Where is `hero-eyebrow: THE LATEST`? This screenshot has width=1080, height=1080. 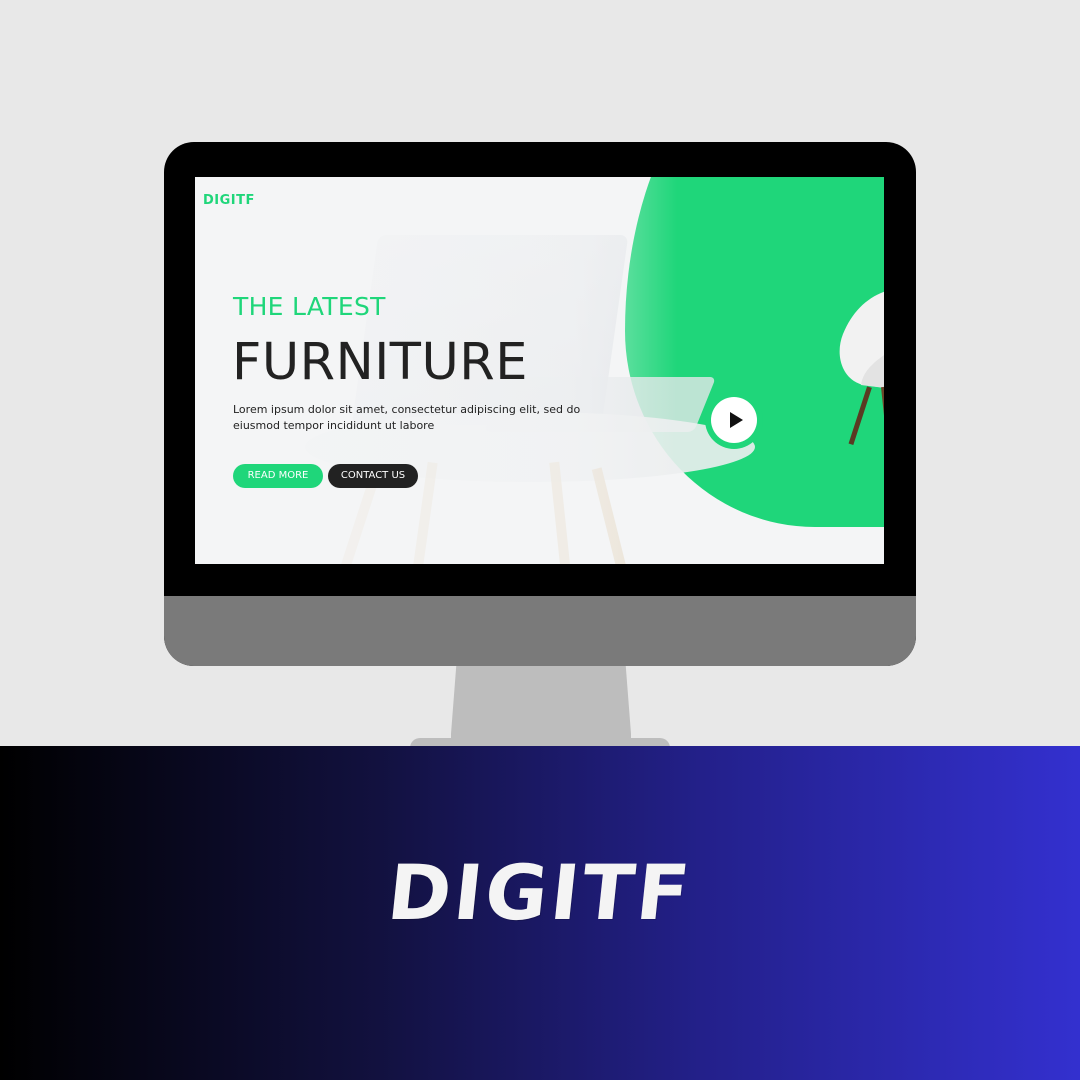
hero-eyebrow: THE LATEST is located at coordinates (309, 306).